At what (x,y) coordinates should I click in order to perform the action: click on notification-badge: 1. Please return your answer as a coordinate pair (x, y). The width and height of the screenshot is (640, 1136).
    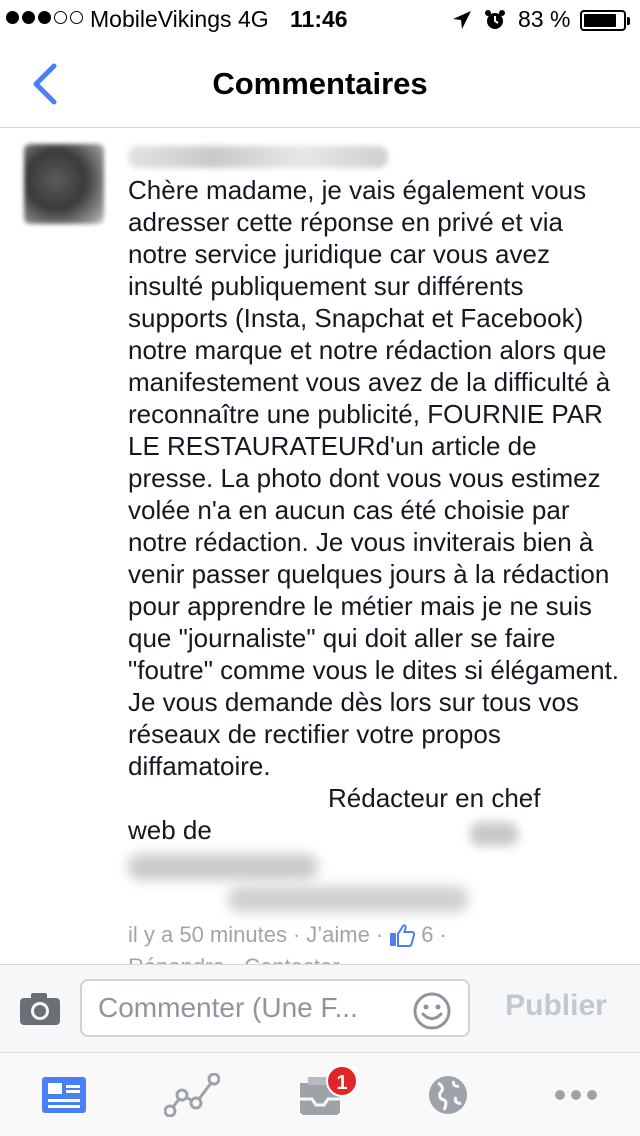
    Looking at the image, I should click on (342, 1081).